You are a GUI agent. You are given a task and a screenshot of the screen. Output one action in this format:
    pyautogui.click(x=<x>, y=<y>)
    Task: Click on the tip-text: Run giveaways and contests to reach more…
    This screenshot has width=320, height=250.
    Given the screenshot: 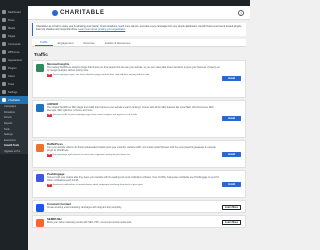 What is the action you would take?
    pyautogui.click(x=91, y=154)
    